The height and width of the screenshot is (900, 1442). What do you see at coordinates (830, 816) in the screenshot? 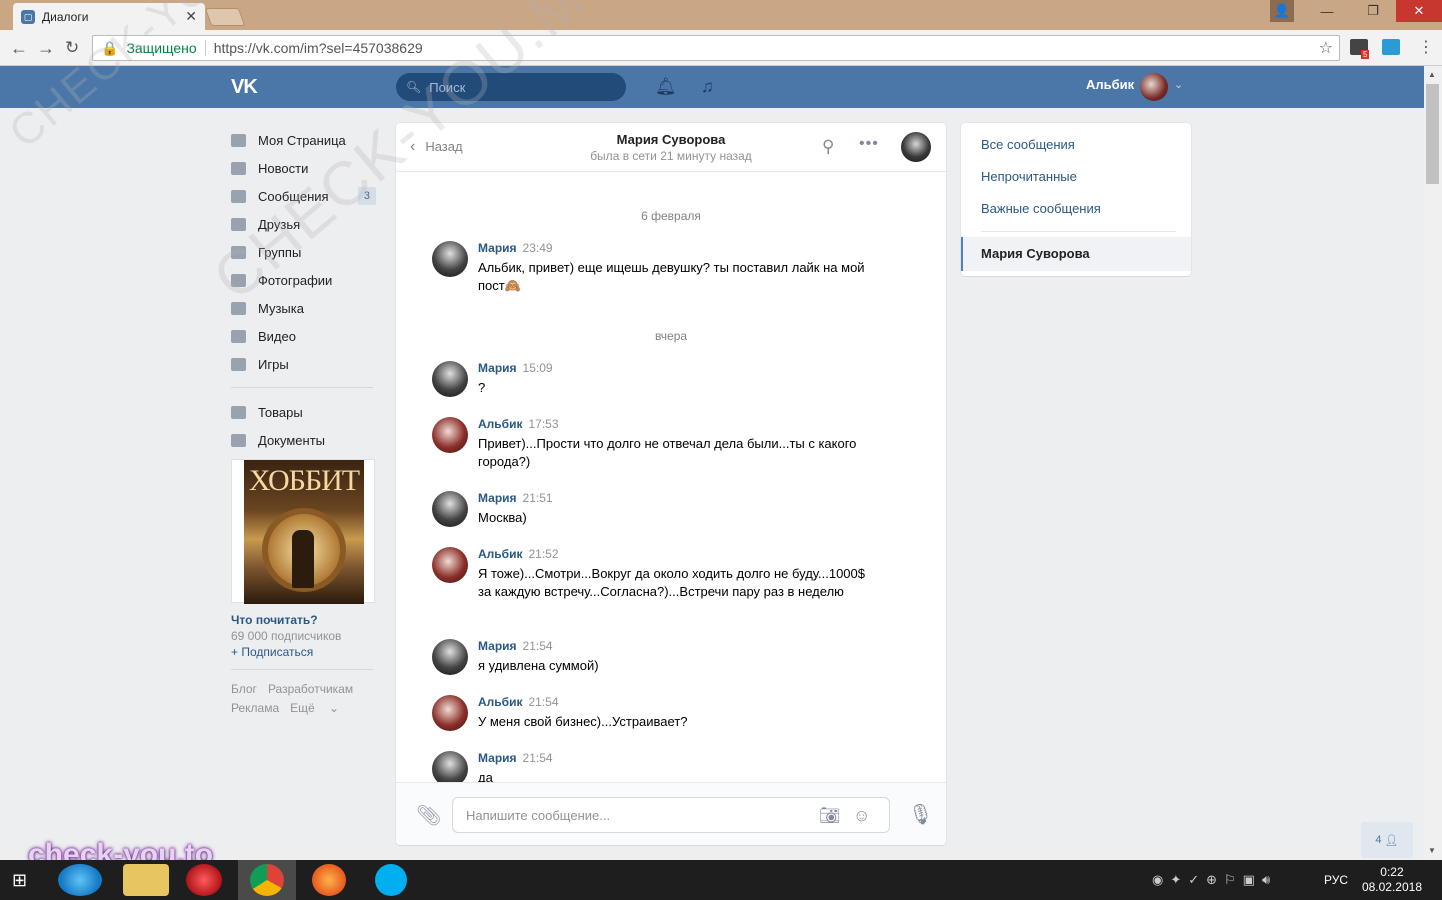
I see `camera-icon: 📷︎` at bounding box center [830, 816].